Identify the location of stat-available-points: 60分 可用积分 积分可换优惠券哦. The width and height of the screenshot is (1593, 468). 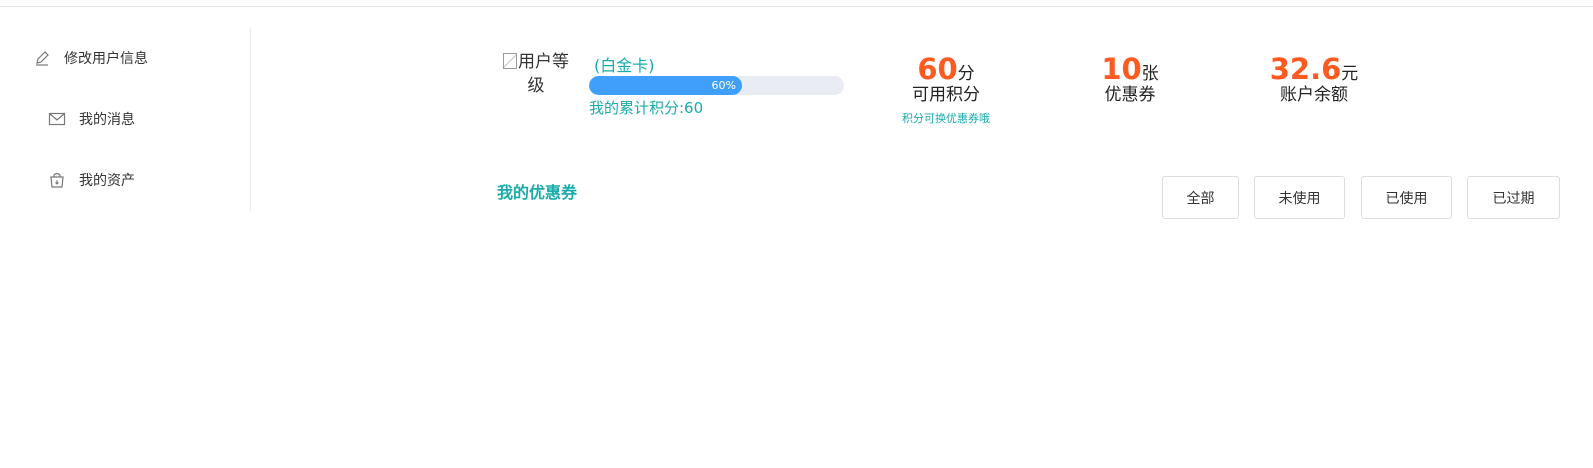
(946, 89).